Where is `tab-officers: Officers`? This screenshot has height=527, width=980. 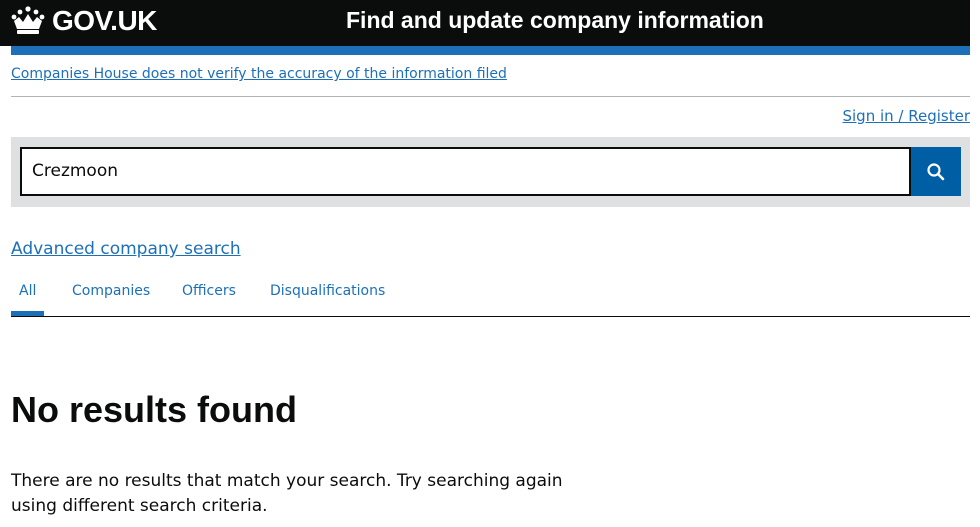 tab-officers: Officers is located at coordinates (209, 291).